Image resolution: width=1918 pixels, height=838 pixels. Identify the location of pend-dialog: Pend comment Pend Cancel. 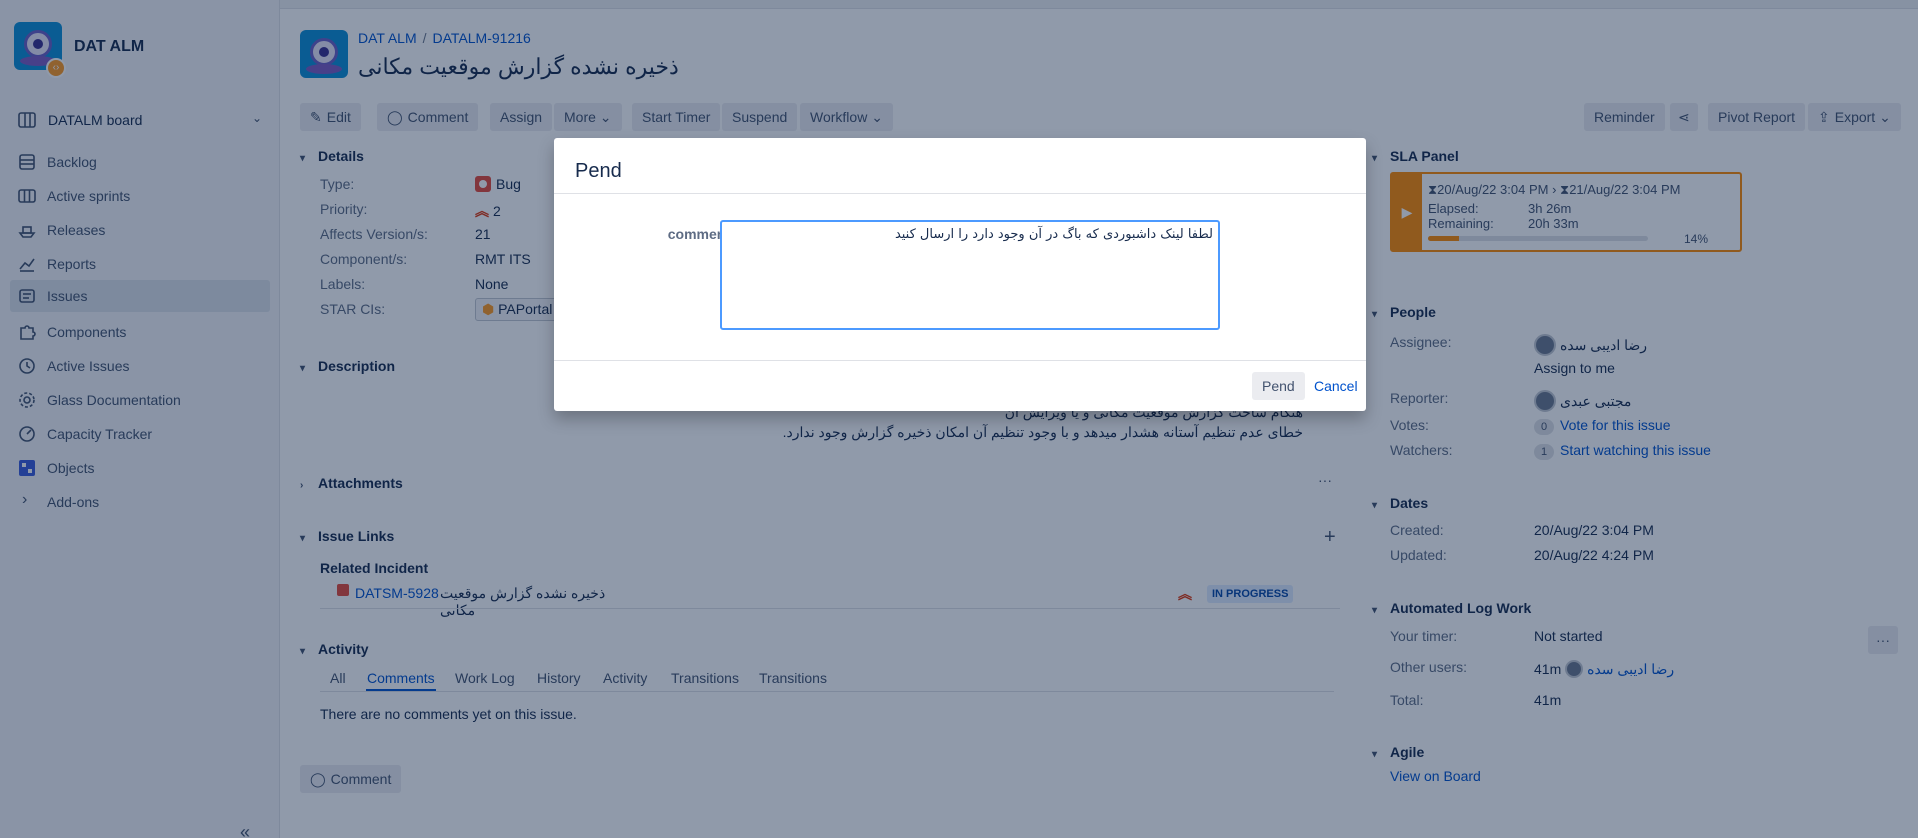
(960, 274).